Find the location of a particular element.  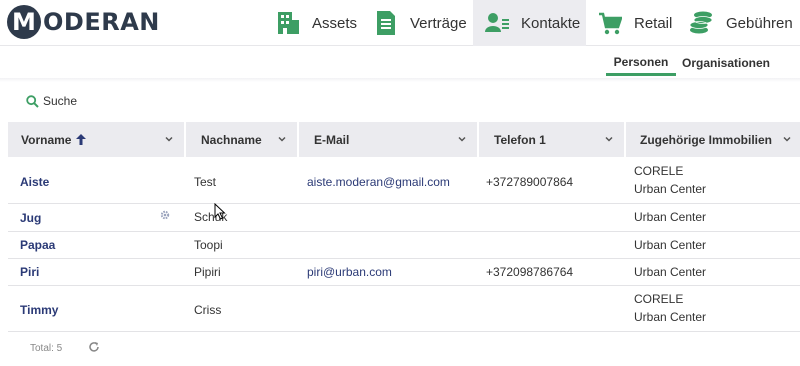

nav-label: Gebühren is located at coordinates (759, 23).